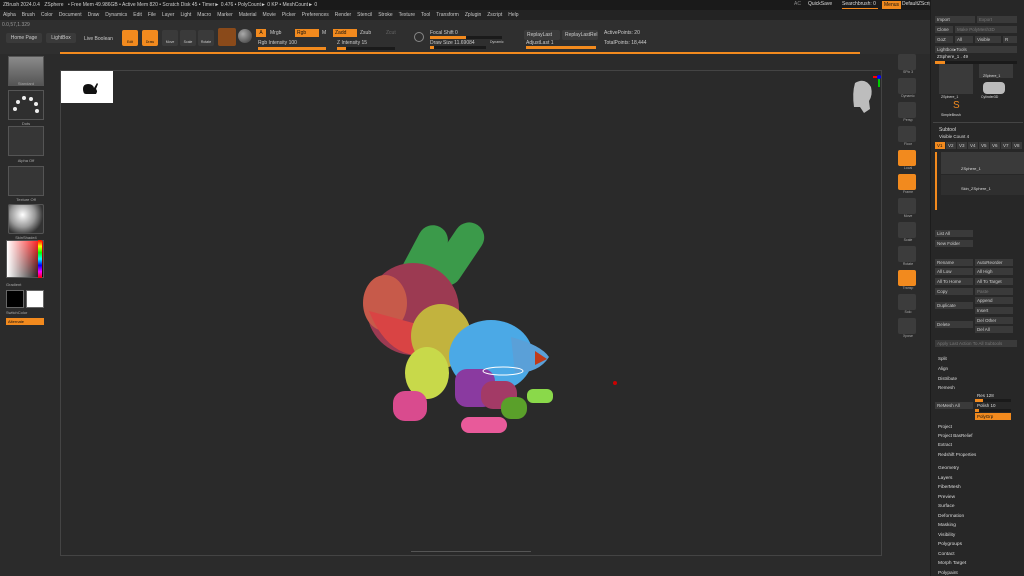  Describe the element at coordinates (994, 281) in the screenshot. I see `all-to-target-button: All To Target` at that location.